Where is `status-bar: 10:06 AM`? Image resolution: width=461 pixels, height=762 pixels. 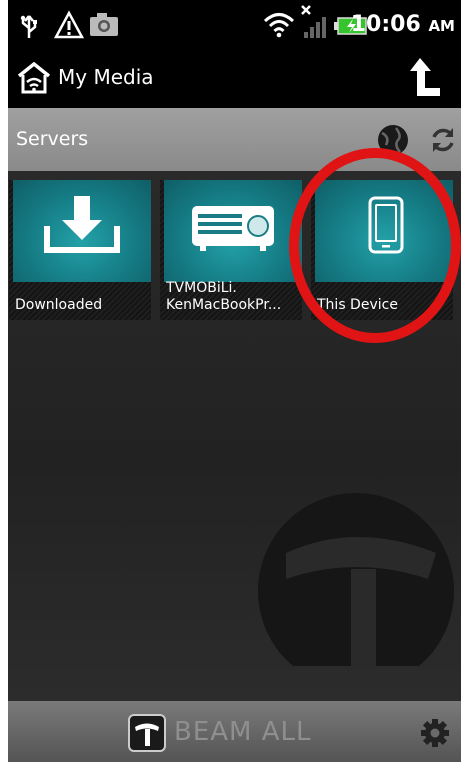 status-bar: 10:06 AM is located at coordinates (234, 25).